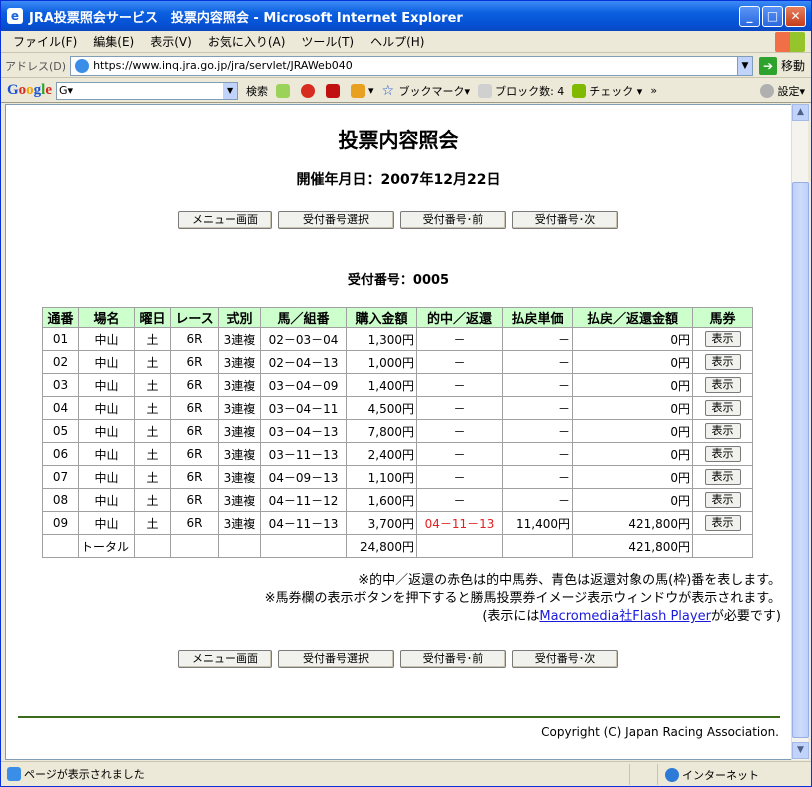 Image resolution: width=812 pixels, height=787 pixels. Describe the element at coordinates (194, 454) in the screenshot. I see `cell-race: 6R` at that location.